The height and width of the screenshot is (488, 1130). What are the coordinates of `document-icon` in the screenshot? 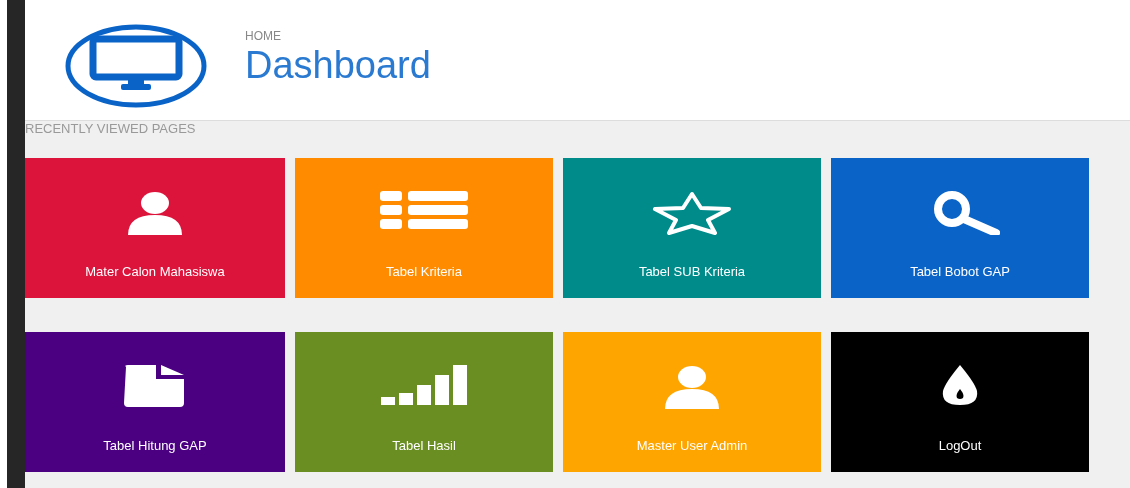 It's located at (155, 386).